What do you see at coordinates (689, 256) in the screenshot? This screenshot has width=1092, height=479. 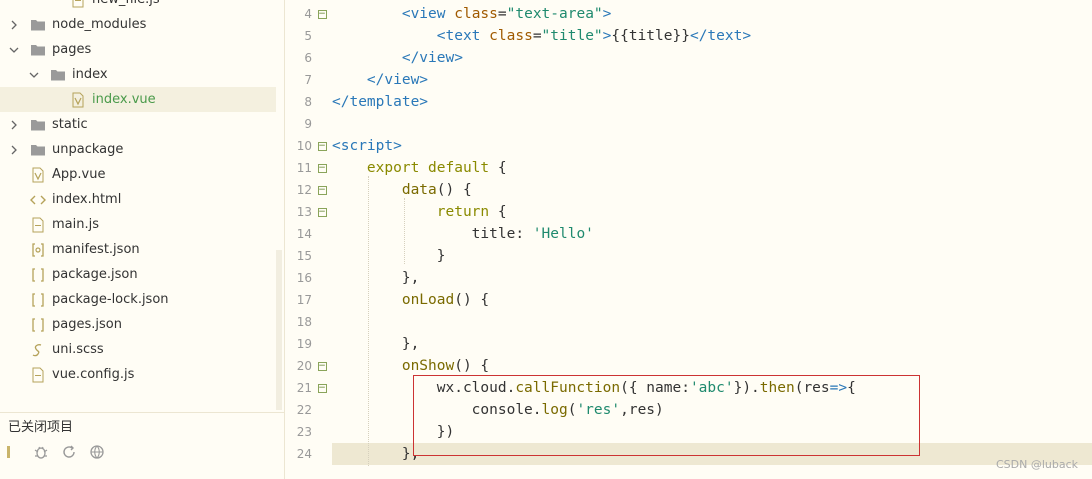 I see `code-line: 15 }` at bounding box center [689, 256].